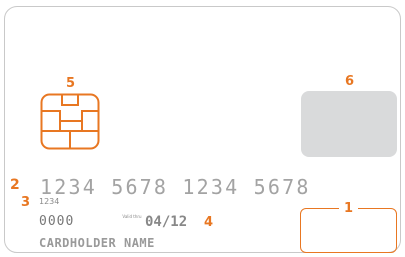 Image resolution: width=405 pixels, height=257 pixels. I want to click on callout-5: 5, so click(71, 83).